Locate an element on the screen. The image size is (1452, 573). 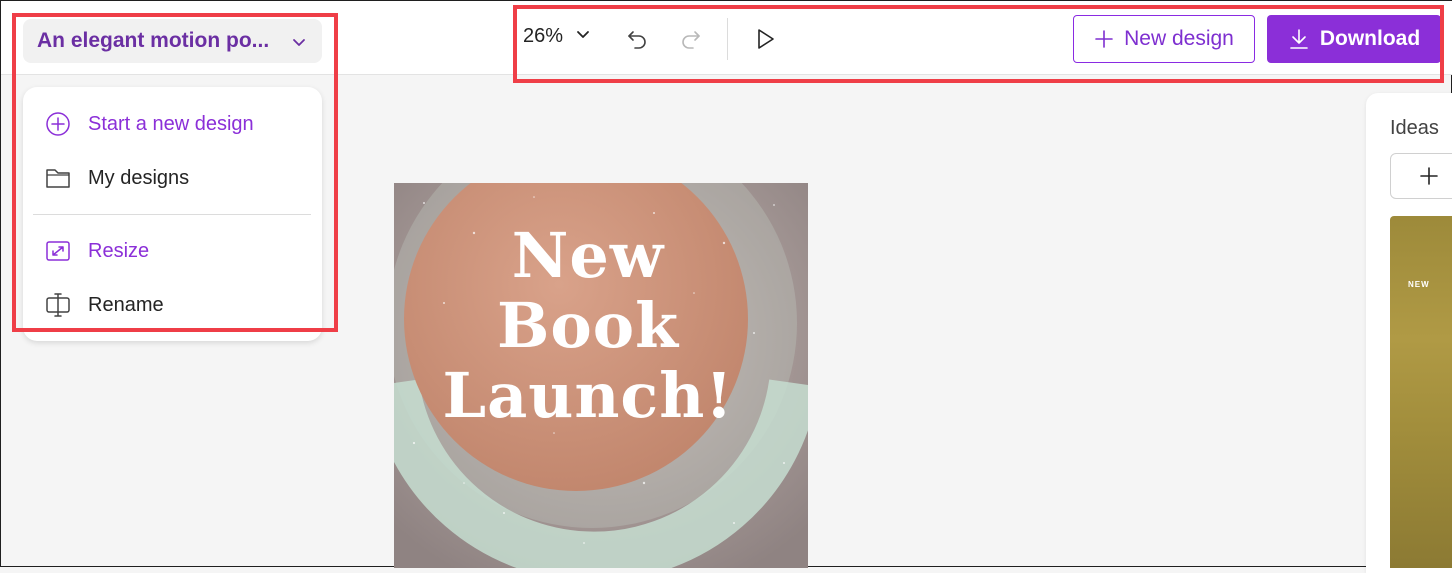
idea-thumbnail-text: NEW is located at coordinates (1419, 284).